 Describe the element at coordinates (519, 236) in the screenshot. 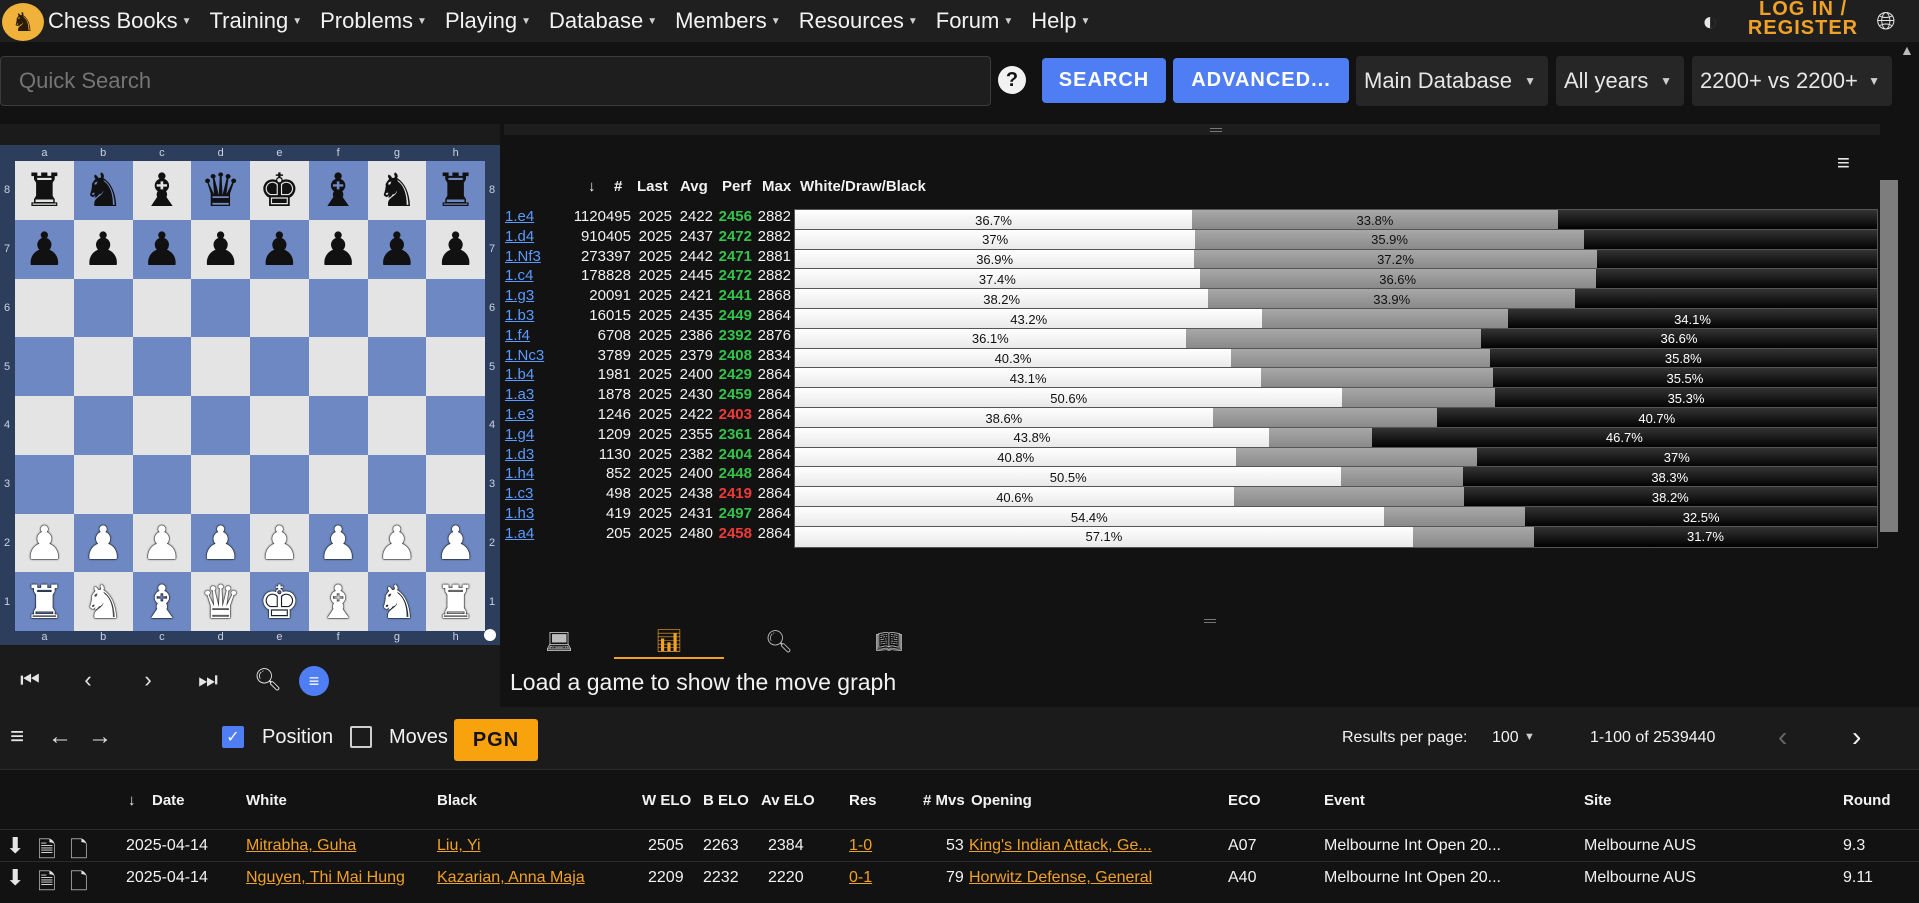

I see `move-link: 1.d4` at that location.